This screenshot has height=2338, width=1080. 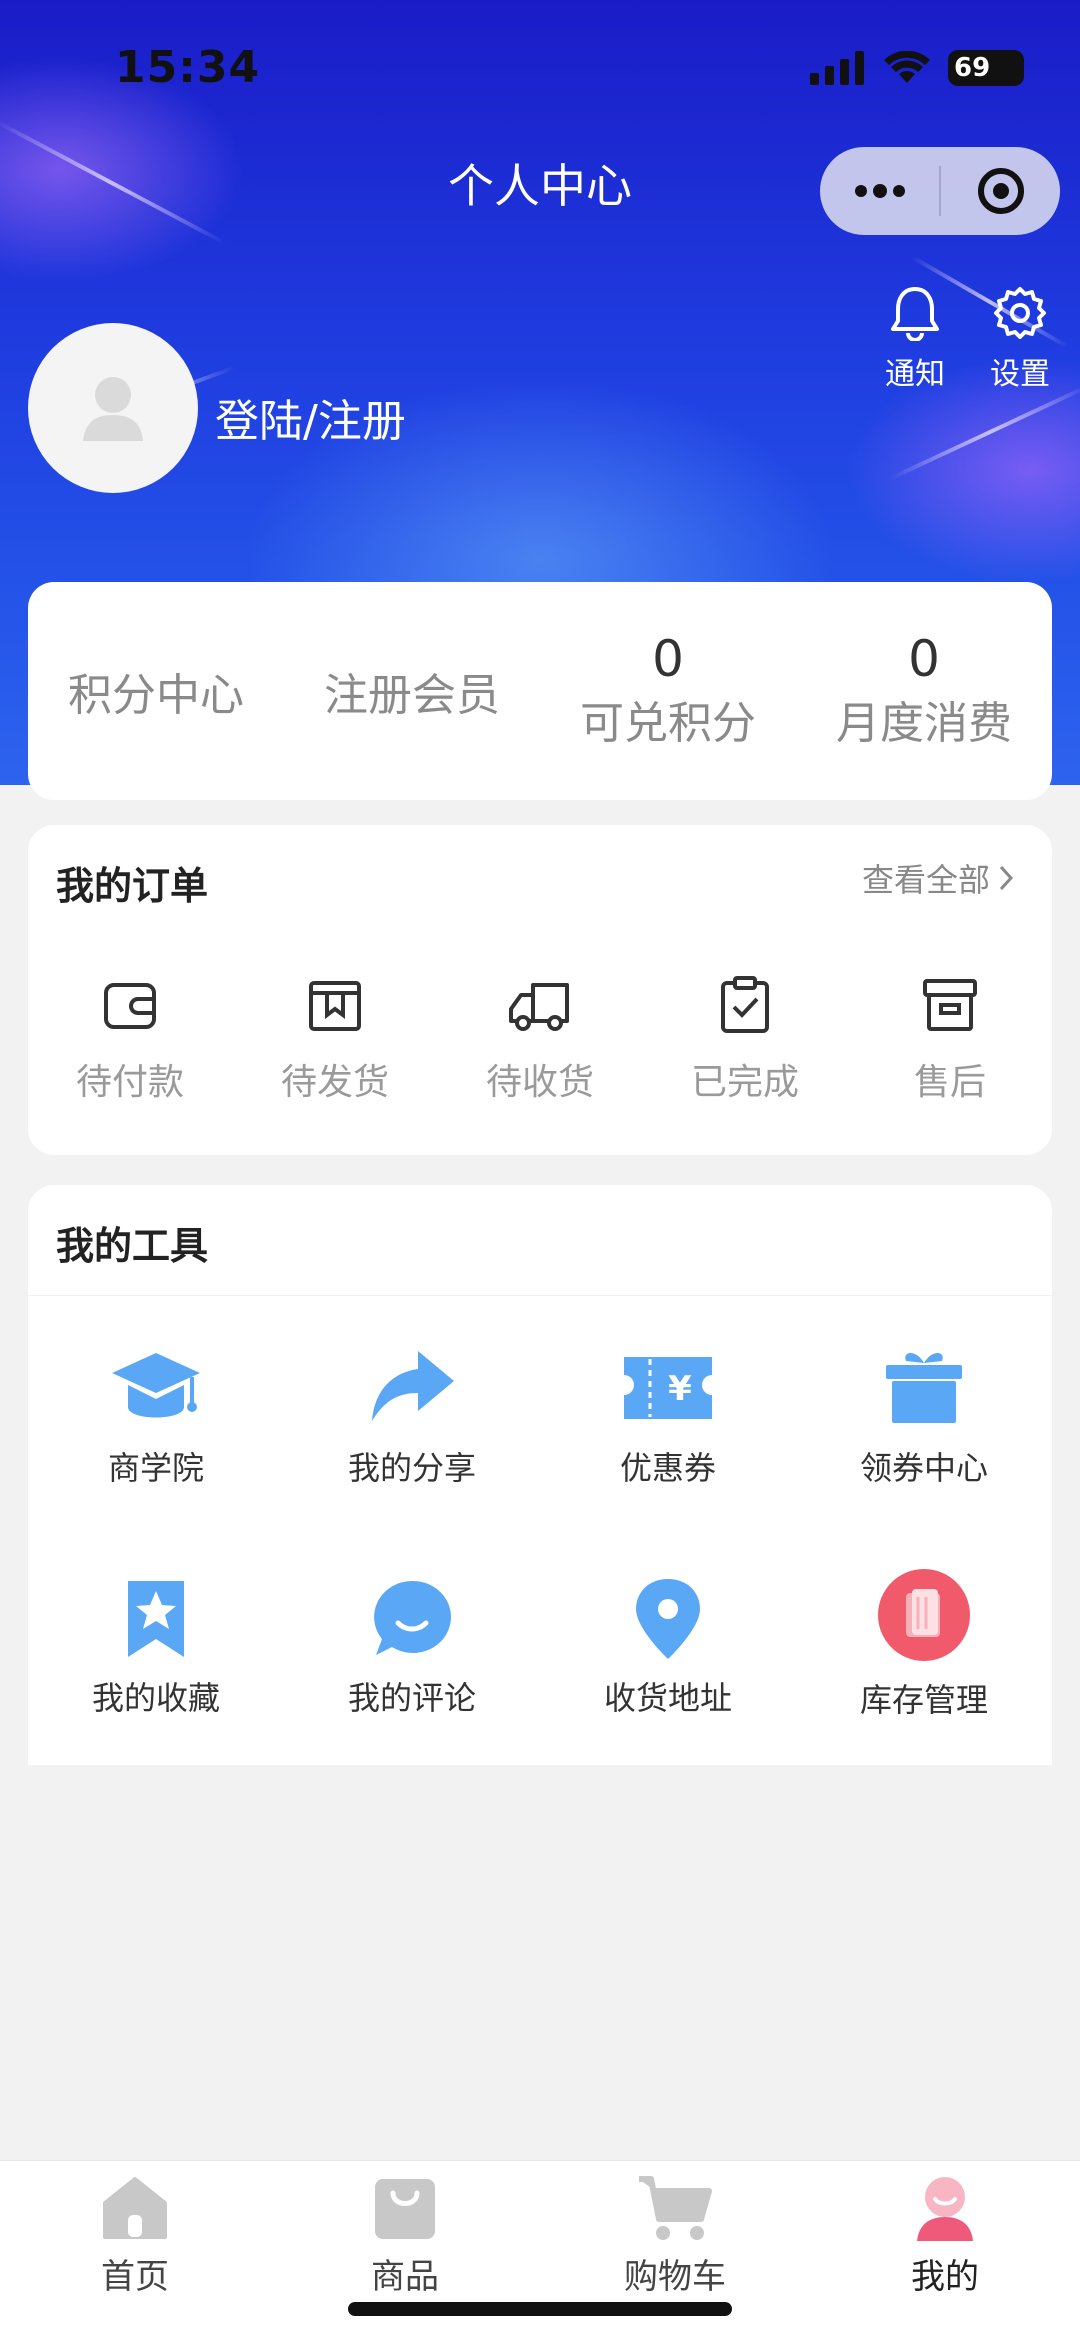 What do you see at coordinates (155, 1468) in the screenshot?
I see `tool-label: 商学院` at bounding box center [155, 1468].